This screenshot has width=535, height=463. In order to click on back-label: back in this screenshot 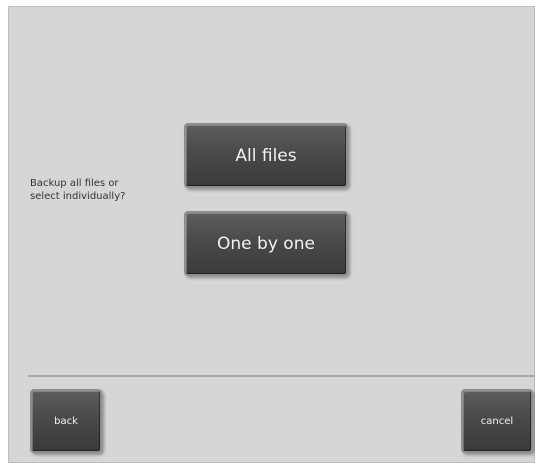, I will do `click(66, 421)`.